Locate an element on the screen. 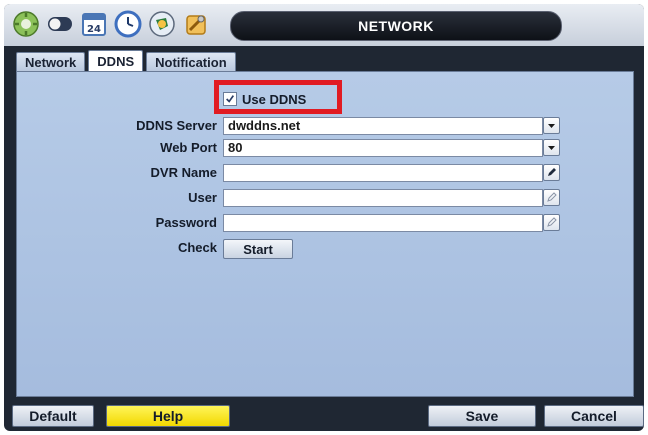 The width and height of the screenshot is (648, 435). calendar-icon: 24 is located at coordinates (94, 24).